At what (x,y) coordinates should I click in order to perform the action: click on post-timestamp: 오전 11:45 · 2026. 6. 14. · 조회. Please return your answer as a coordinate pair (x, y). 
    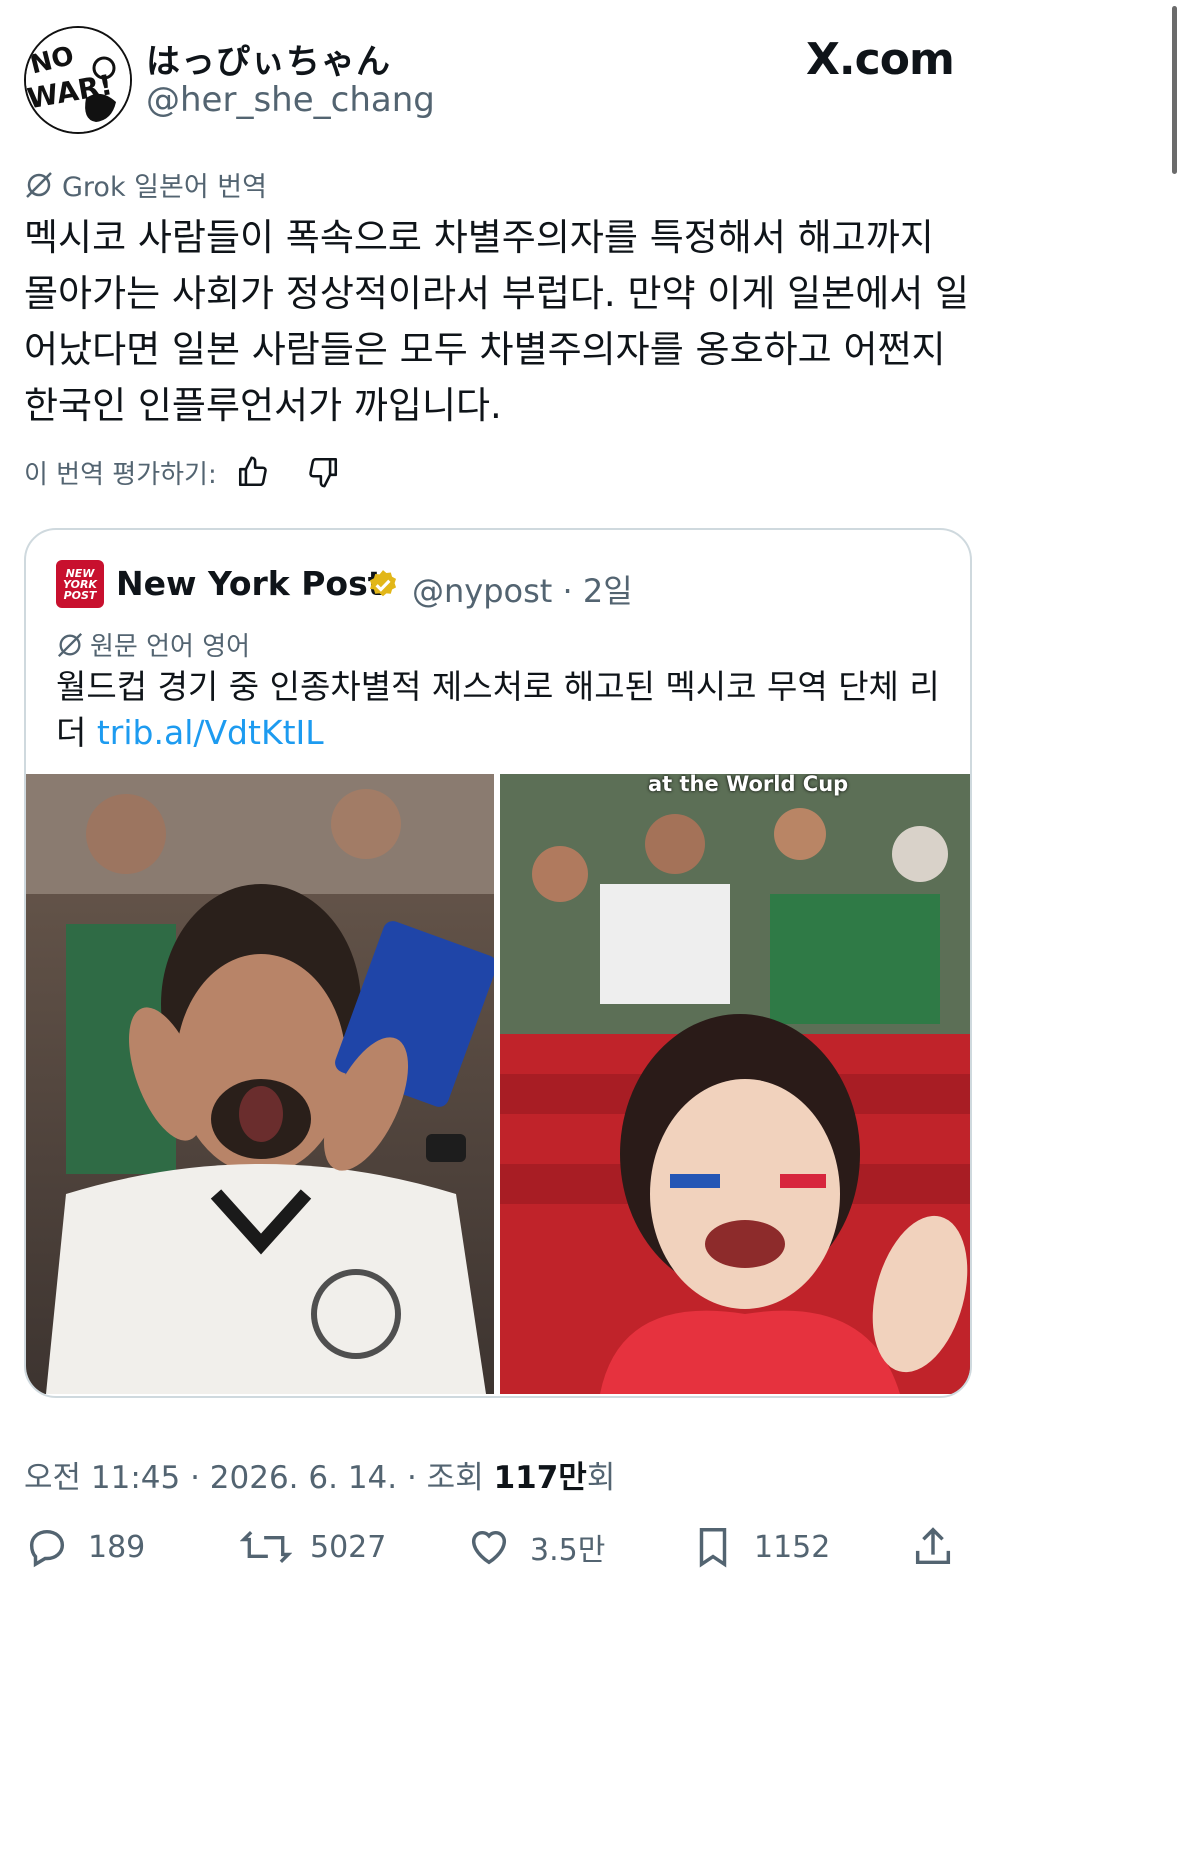
    Looking at the image, I should click on (259, 1478).